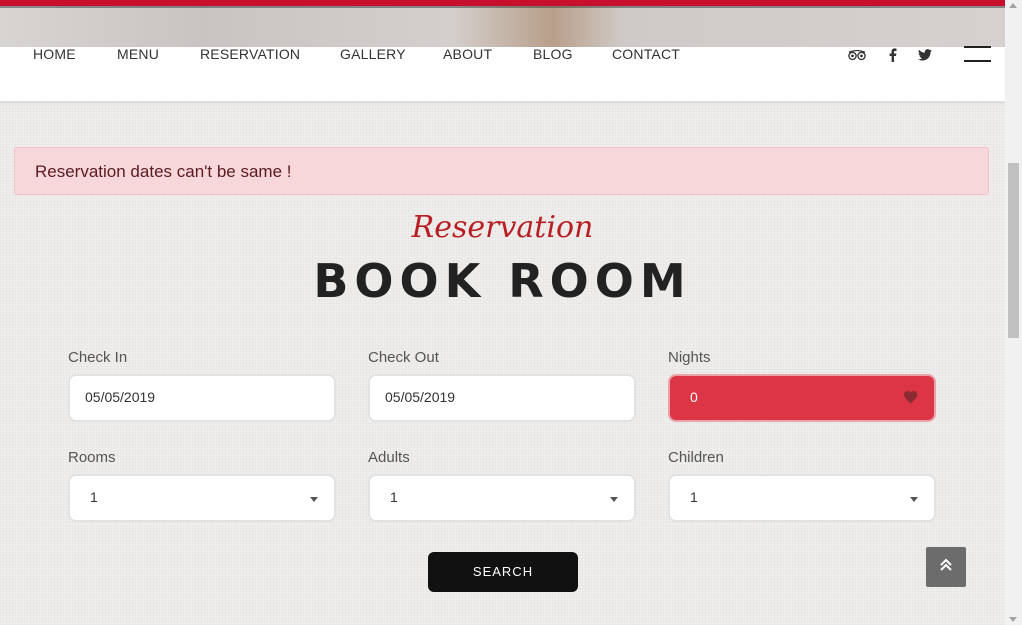 This screenshot has width=1022, height=625. I want to click on check-out-date-input: 05/05/2019, so click(502, 398).